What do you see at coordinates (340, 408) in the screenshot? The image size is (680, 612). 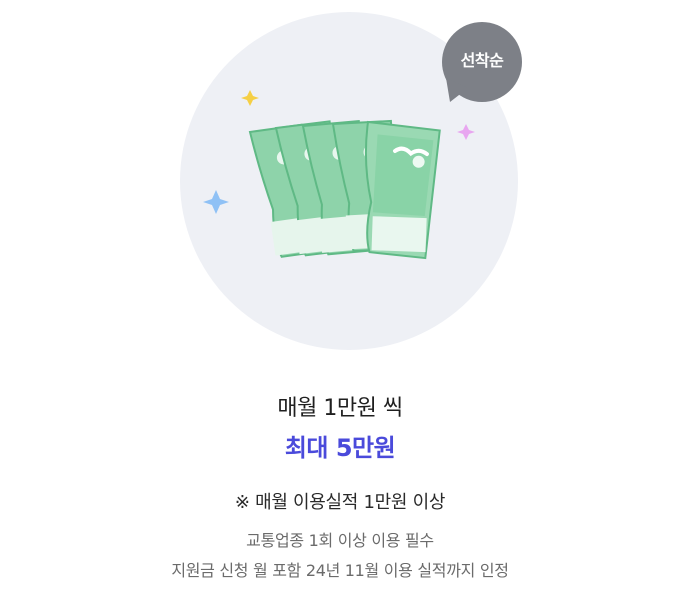 I see `monthly-amount-text: 매월 1만원 씩` at bounding box center [340, 408].